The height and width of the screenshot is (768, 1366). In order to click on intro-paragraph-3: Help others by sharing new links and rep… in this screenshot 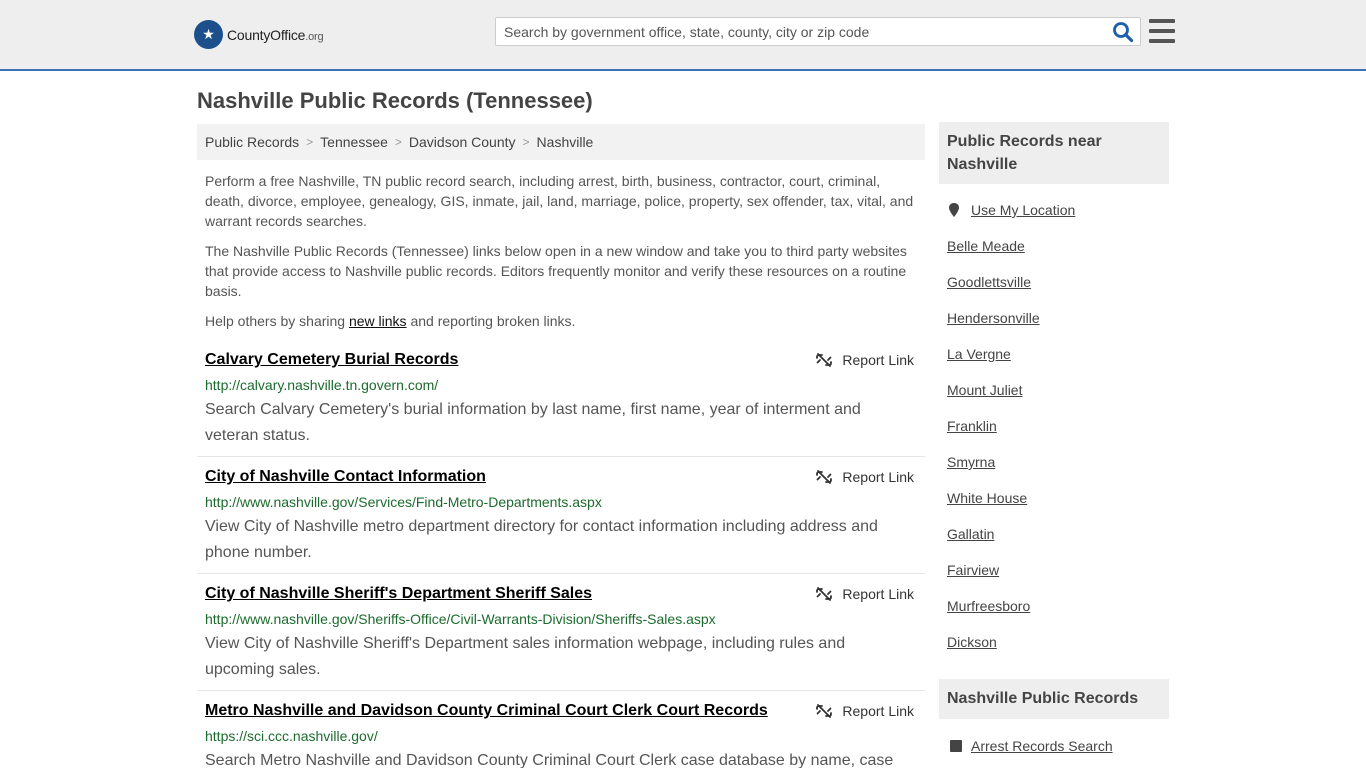, I will do `click(390, 321)`.